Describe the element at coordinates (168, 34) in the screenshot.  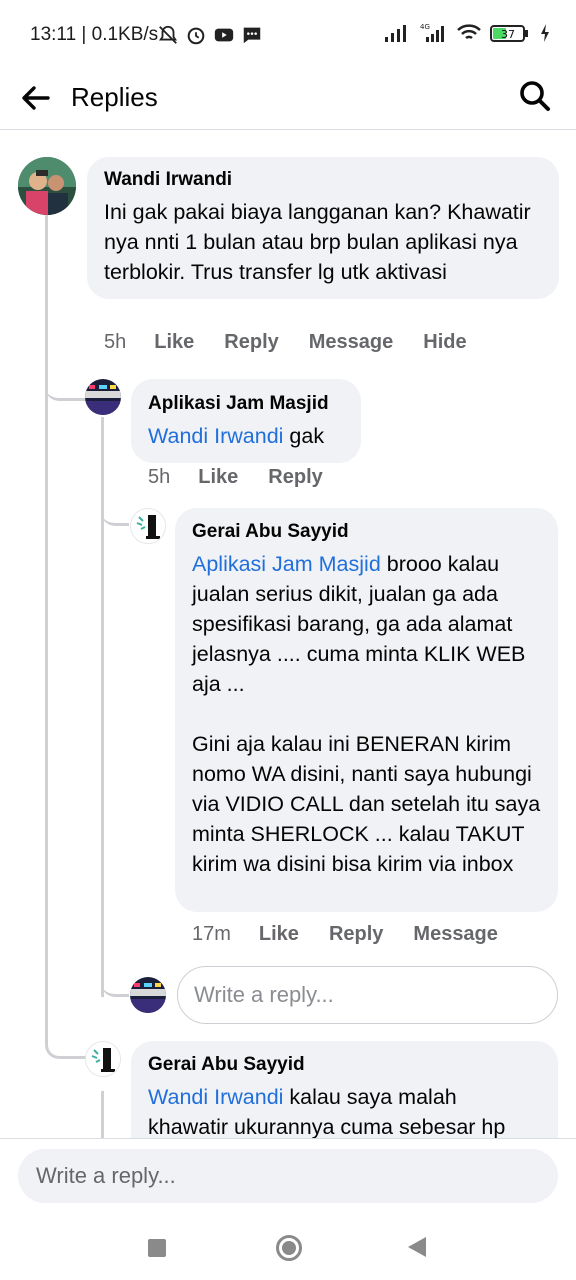
I see `bell-off-icon` at that location.